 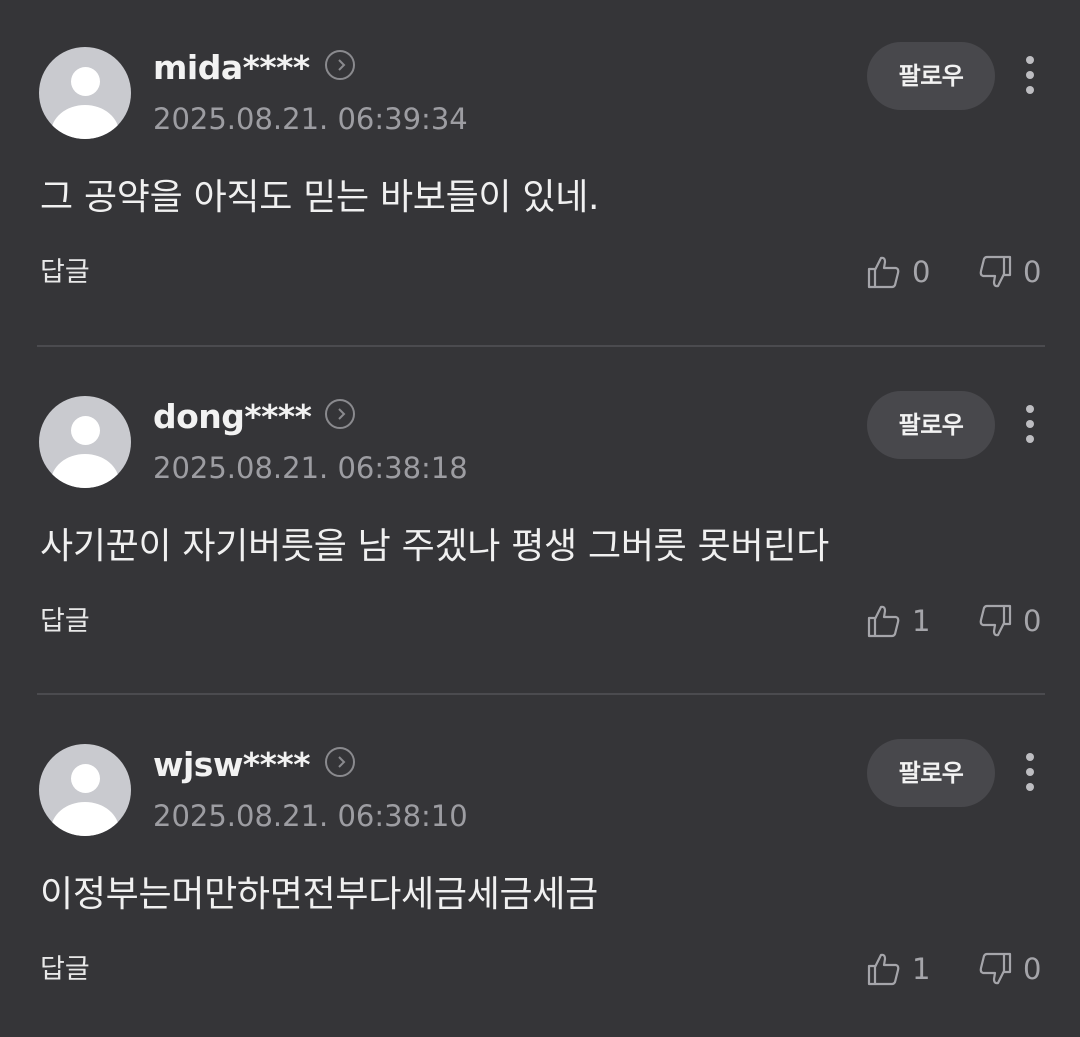 What do you see at coordinates (434, 546) in the screenshot?
I see `comment-text: 사기꾼이 자기버릇을 남 주겠나 평생 그버릇 못버린다` at bounding box center [434, 546].